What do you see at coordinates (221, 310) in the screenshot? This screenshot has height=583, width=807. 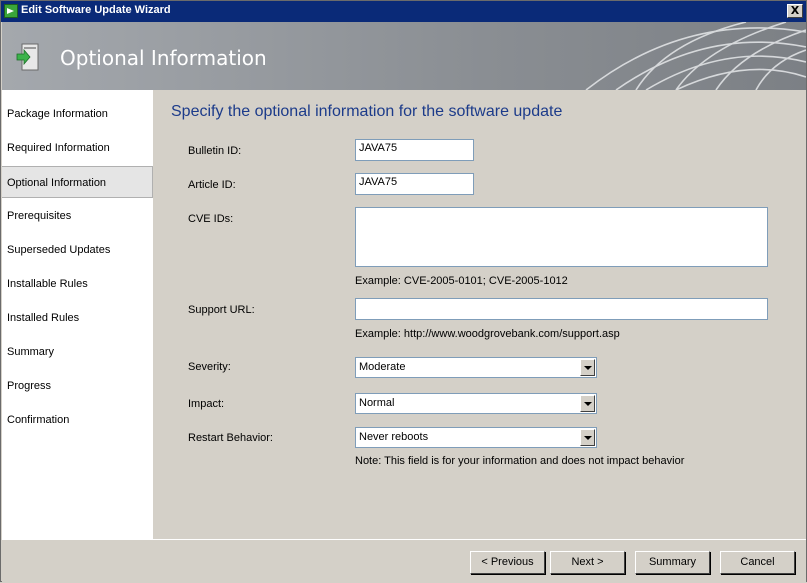 I see `support-url-label: Support URL:` at bounding box center [221, 310].